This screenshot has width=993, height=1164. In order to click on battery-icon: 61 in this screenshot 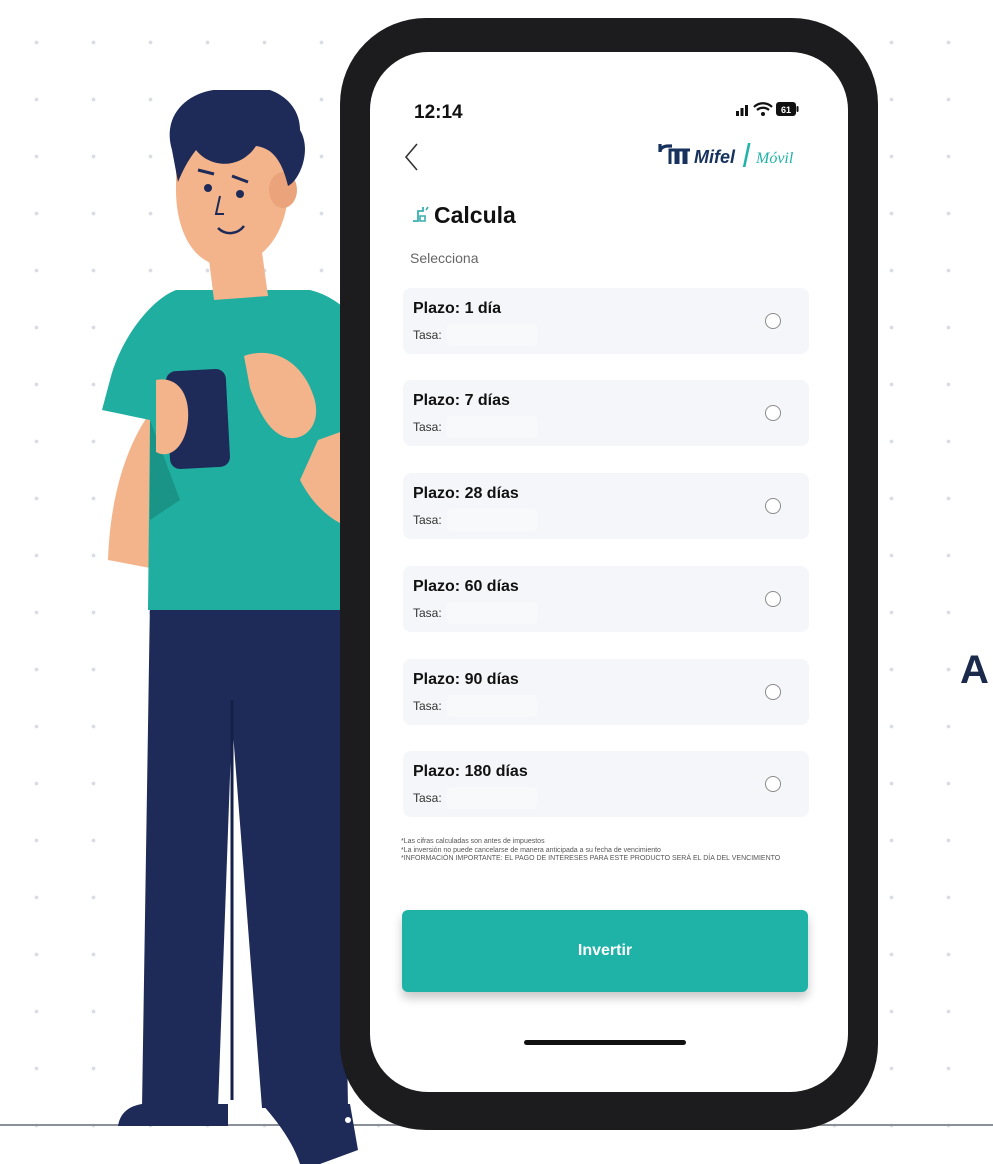, I will do `click(787, 109)`.